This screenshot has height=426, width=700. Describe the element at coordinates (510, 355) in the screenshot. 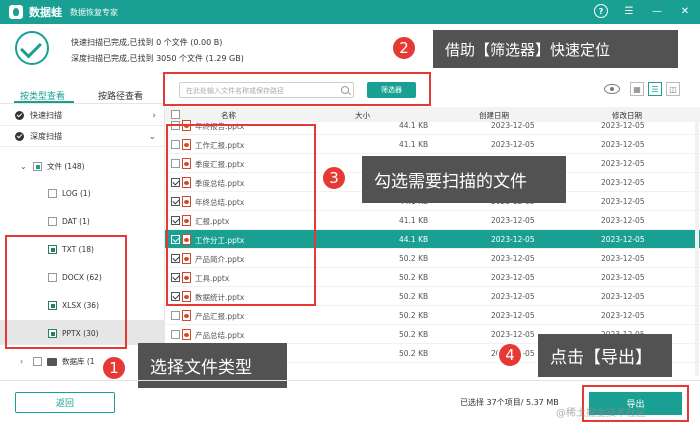

I see `step-badge-4: 4` at that location.